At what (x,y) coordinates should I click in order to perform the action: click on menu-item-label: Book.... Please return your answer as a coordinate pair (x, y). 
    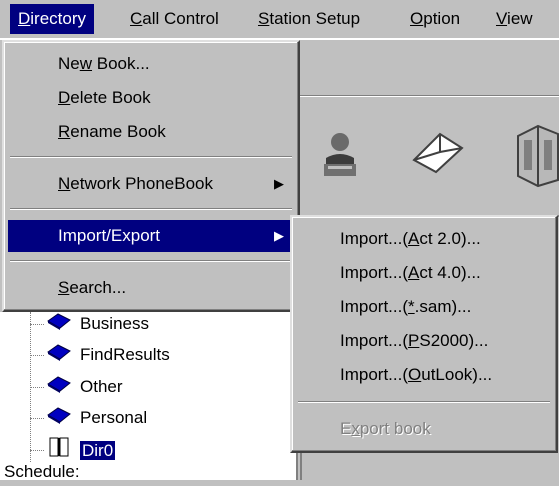
    Looking at the image, I should click on (121, 63).